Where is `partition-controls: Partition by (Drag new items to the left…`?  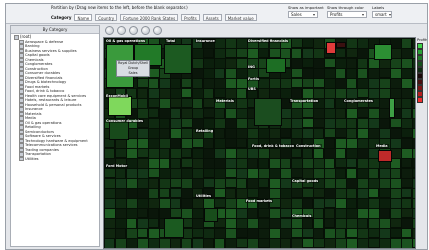
partition-controls: Partition by (Drag new items to the left… is located at coordinates (167, 13).